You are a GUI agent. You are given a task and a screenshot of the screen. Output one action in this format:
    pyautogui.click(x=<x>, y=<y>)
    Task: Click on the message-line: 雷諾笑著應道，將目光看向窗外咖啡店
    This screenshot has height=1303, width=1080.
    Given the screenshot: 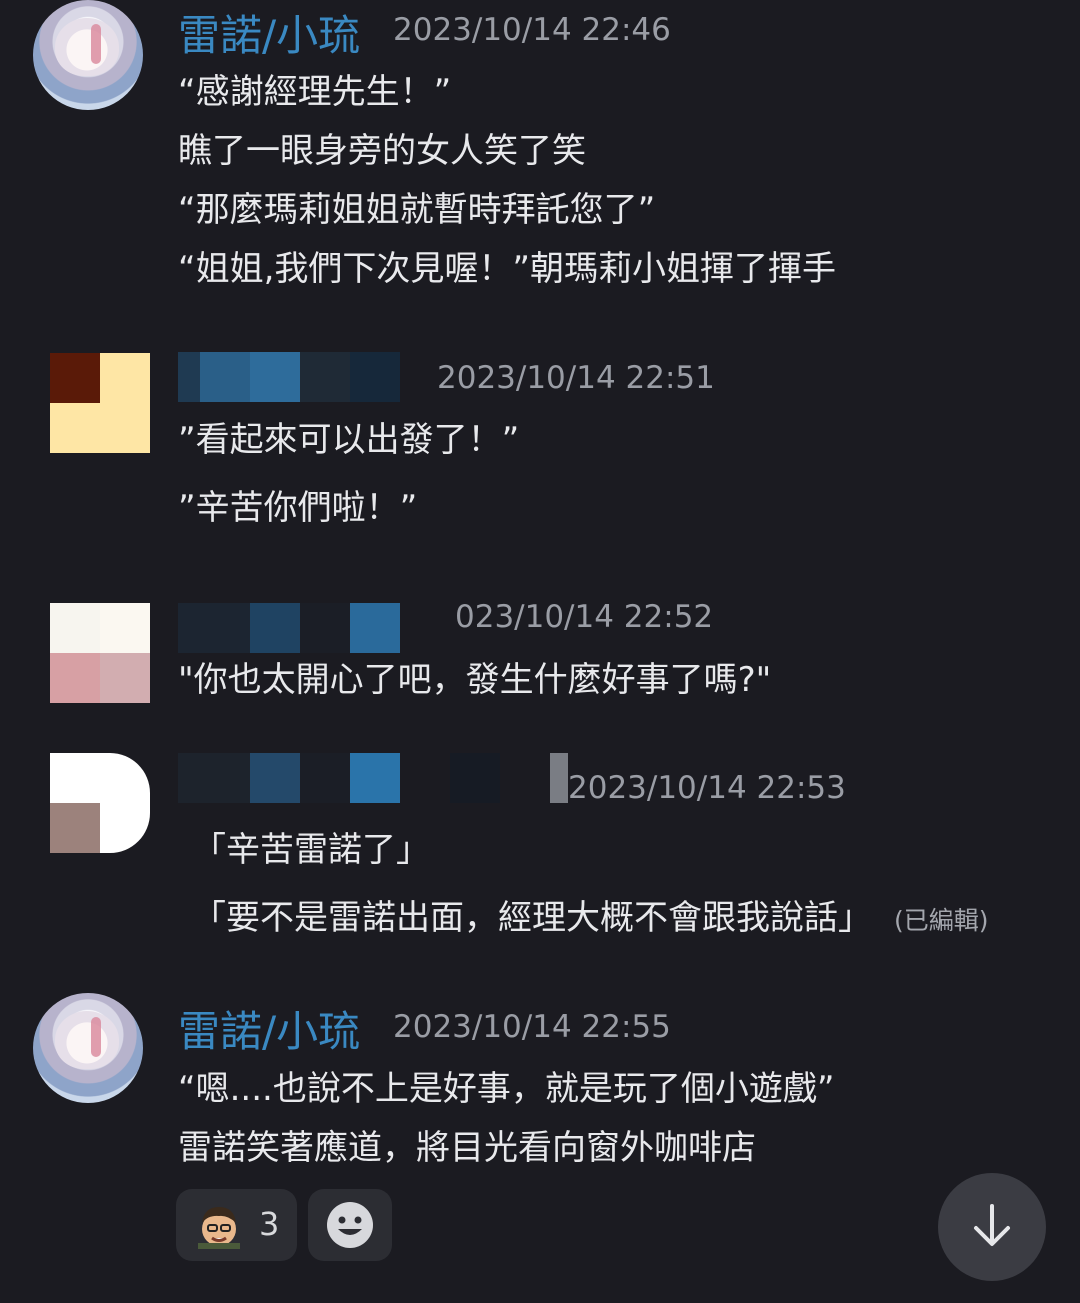 What is the action you would take?
    pyautogui.click(x=467, y=1148)
    